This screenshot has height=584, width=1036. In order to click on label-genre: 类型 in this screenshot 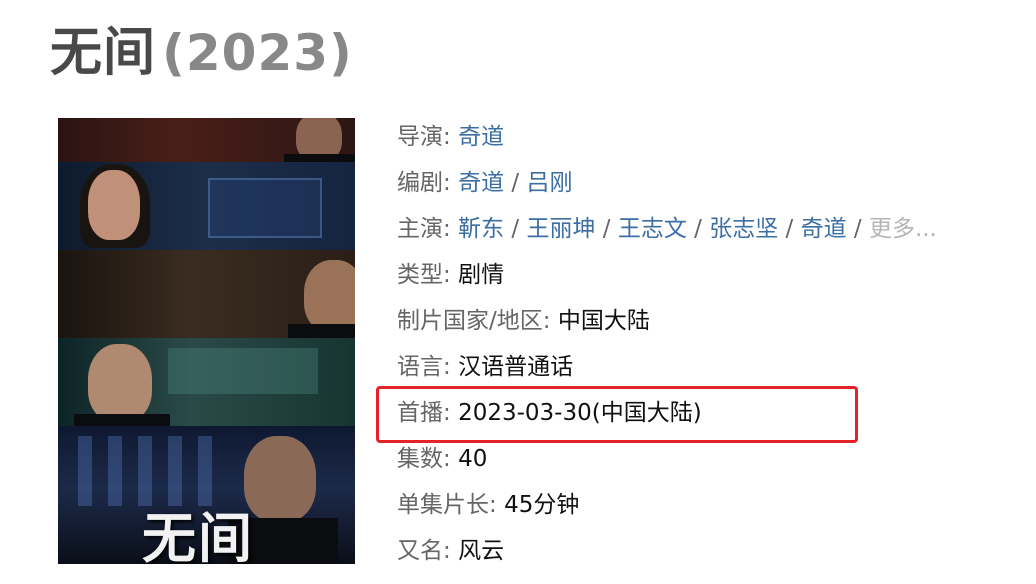, I will do `click(420, 275)`.